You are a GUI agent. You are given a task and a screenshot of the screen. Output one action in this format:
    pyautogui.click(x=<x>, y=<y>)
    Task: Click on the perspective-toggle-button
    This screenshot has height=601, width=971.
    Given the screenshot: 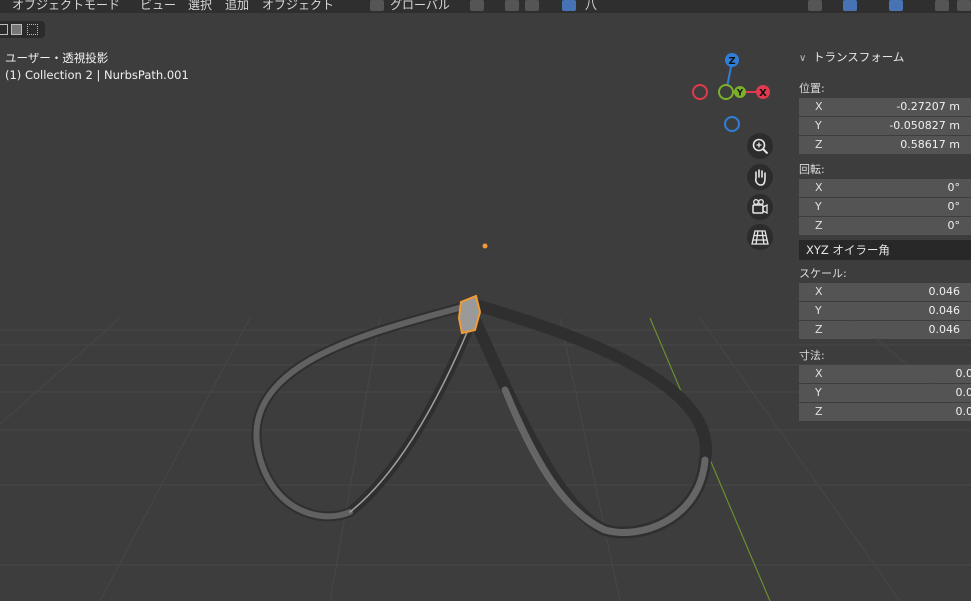 What is the action you would take?
    pyautogui.click(x=760, y=237)
    